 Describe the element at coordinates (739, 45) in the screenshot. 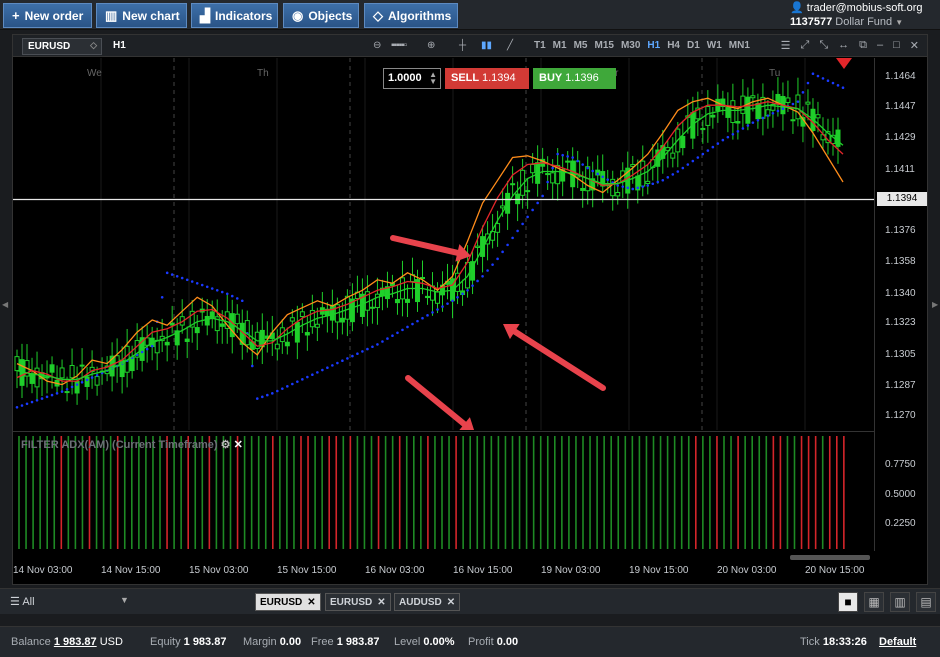

I see `timeframe-mn1: MN1` at that location.